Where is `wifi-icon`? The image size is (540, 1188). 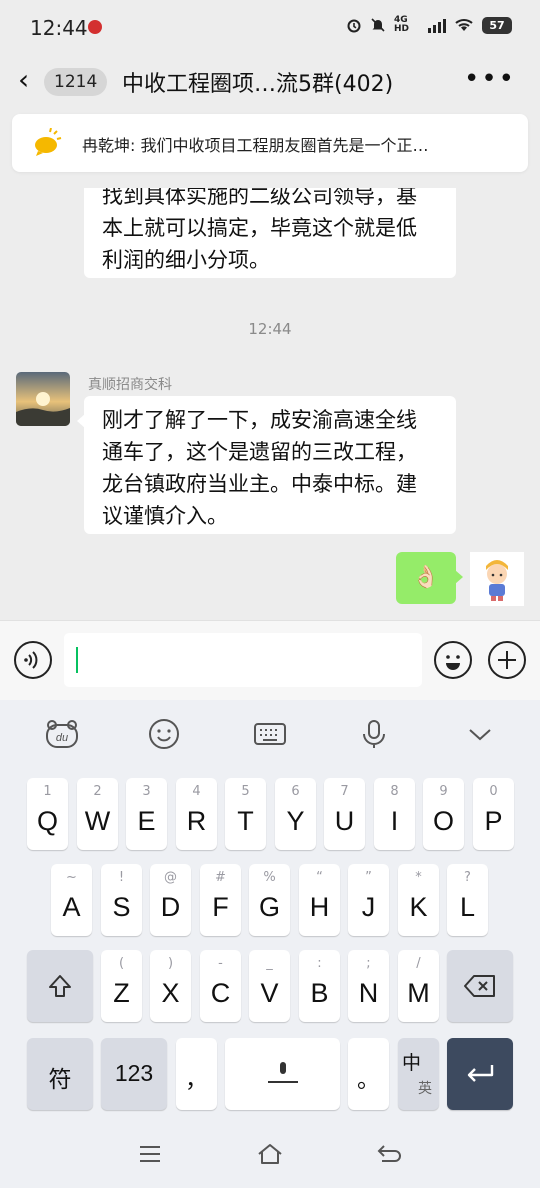 wifi-icon is located at coordinates (464, 25).